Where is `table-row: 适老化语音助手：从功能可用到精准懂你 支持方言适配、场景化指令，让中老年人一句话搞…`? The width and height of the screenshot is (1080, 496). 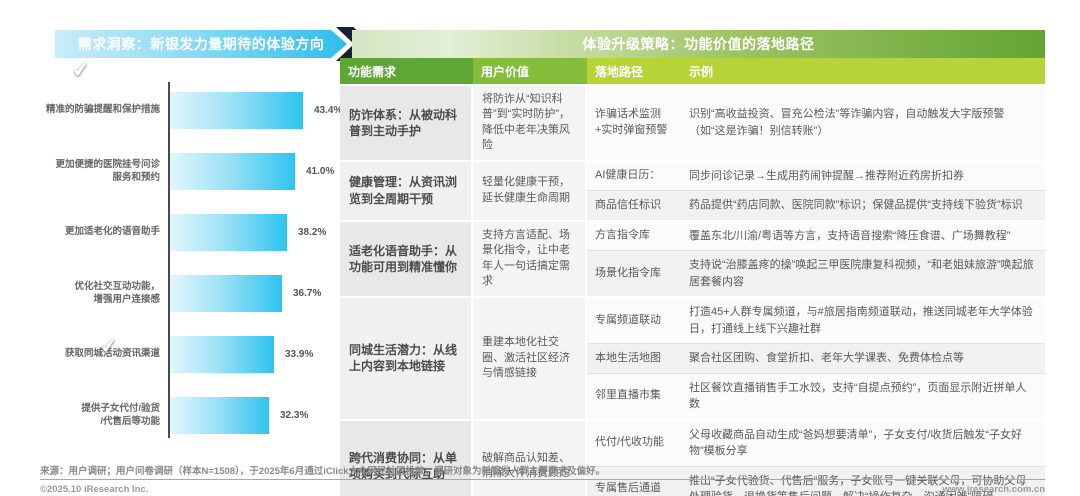
table-row: 适老化语音助手：从功能可用到精准懂你 支持方言适配、场景化指令，让中老年人一句话搞… is located at coordinates (692, 259).